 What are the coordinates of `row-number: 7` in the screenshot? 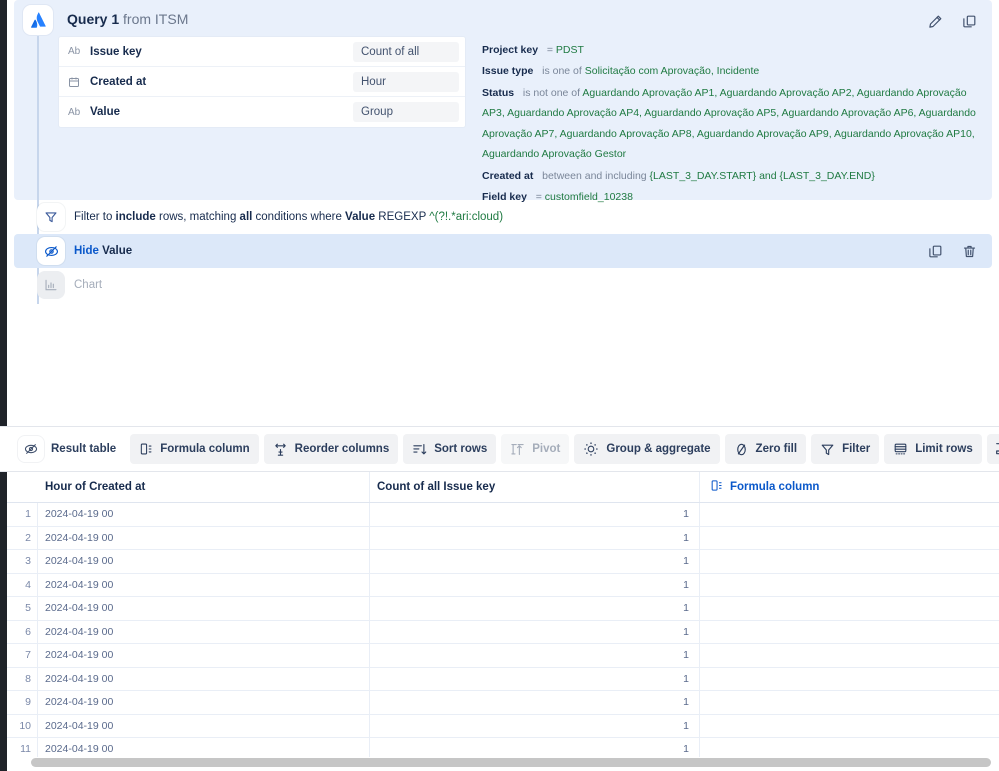 It's located at (22, 655).